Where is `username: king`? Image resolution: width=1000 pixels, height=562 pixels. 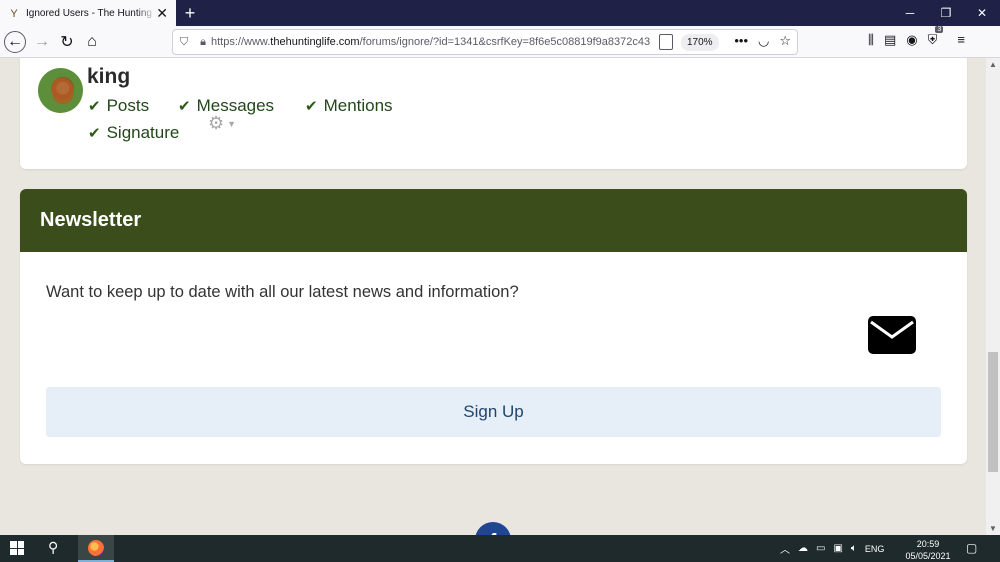 username: king is located at coordinates (108, 77).